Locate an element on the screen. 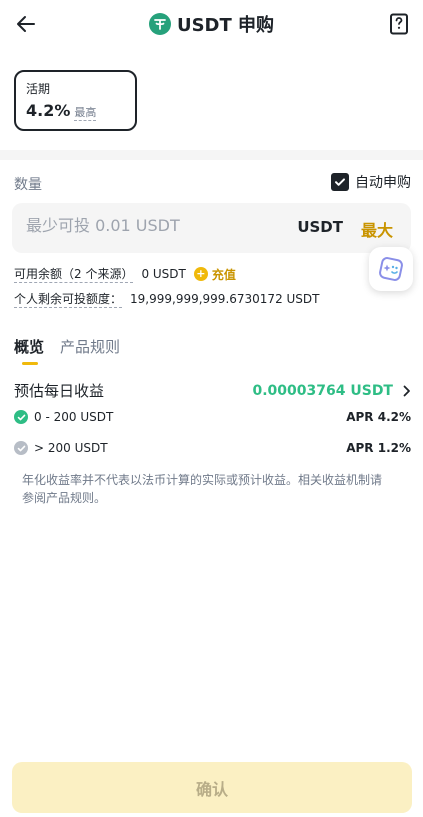 The image size is (423, 817). usdt-logo-icon is located at coordinates (159, 24).